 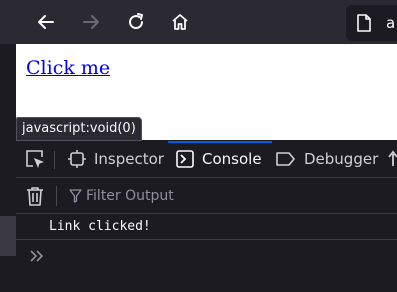 I want to click on devtools-tab-bar: Inspector Console Debugger, so click(x=206, y=159).